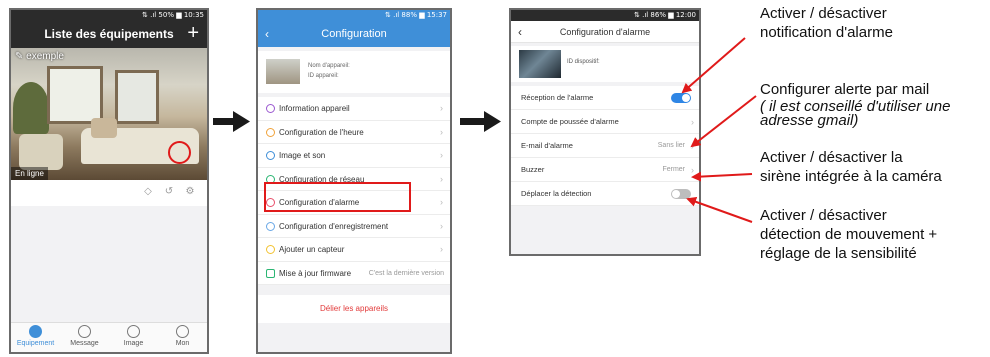  What do you see at coordinates (809, 120) in the screenshot?
I see `note-line: adresse gmail)` at bounding box center [809, 120].